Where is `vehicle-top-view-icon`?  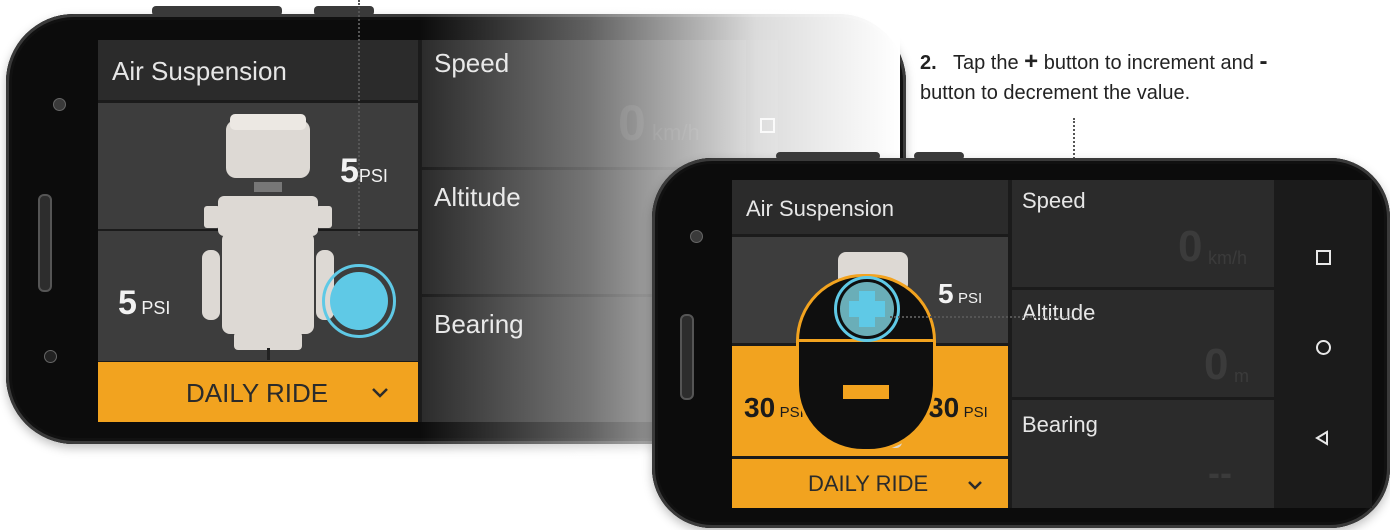
vehicle-top-view-icon is located at coordinates (268, 237).